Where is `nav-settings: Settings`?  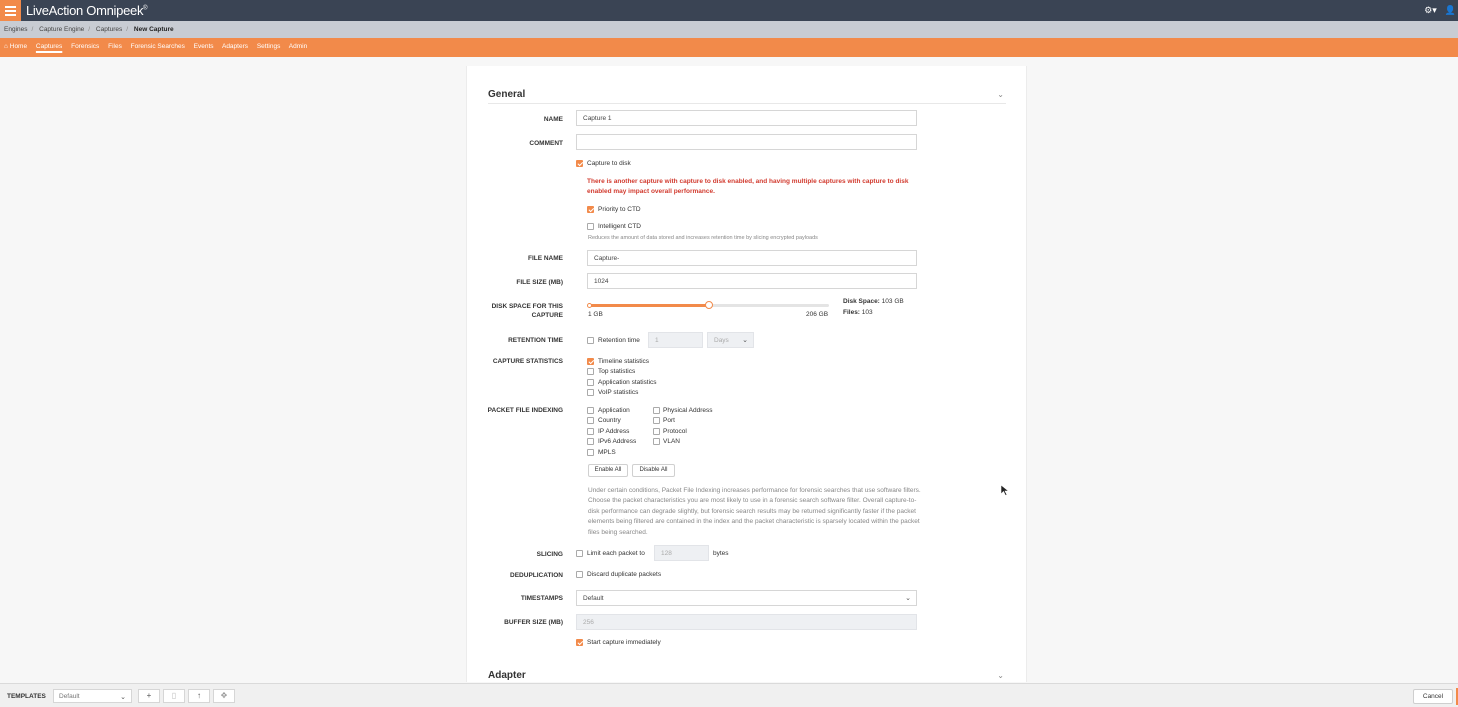
nav-settings: Settings is located at coordinates (269, 46).